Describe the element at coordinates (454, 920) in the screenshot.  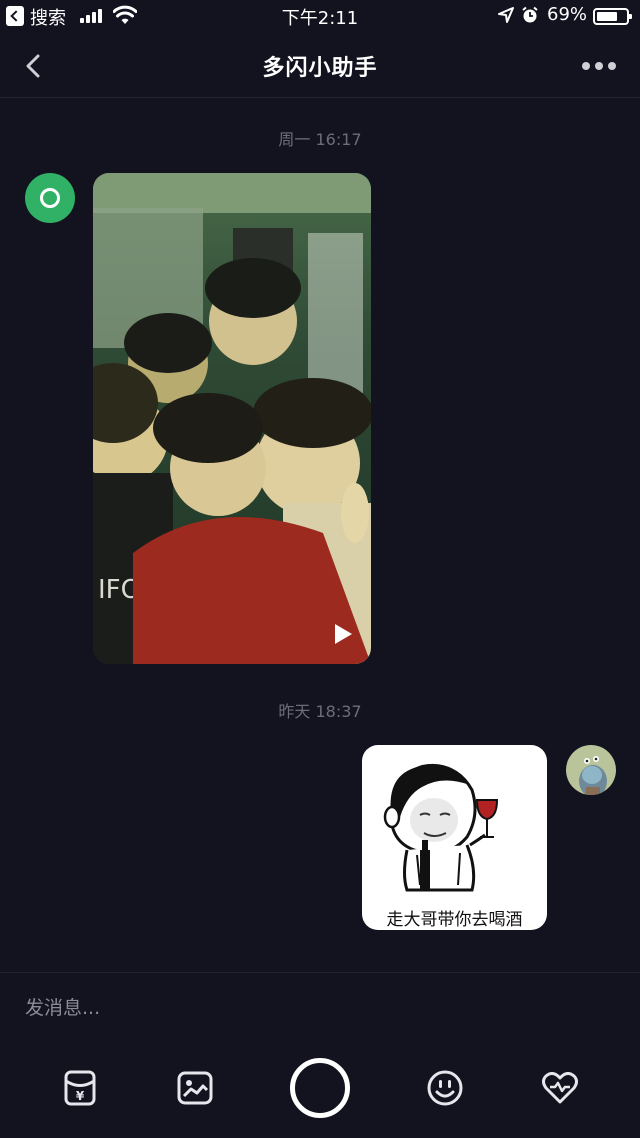
I see `sticker-caption: 走大哥带你去喝酒` at that location.